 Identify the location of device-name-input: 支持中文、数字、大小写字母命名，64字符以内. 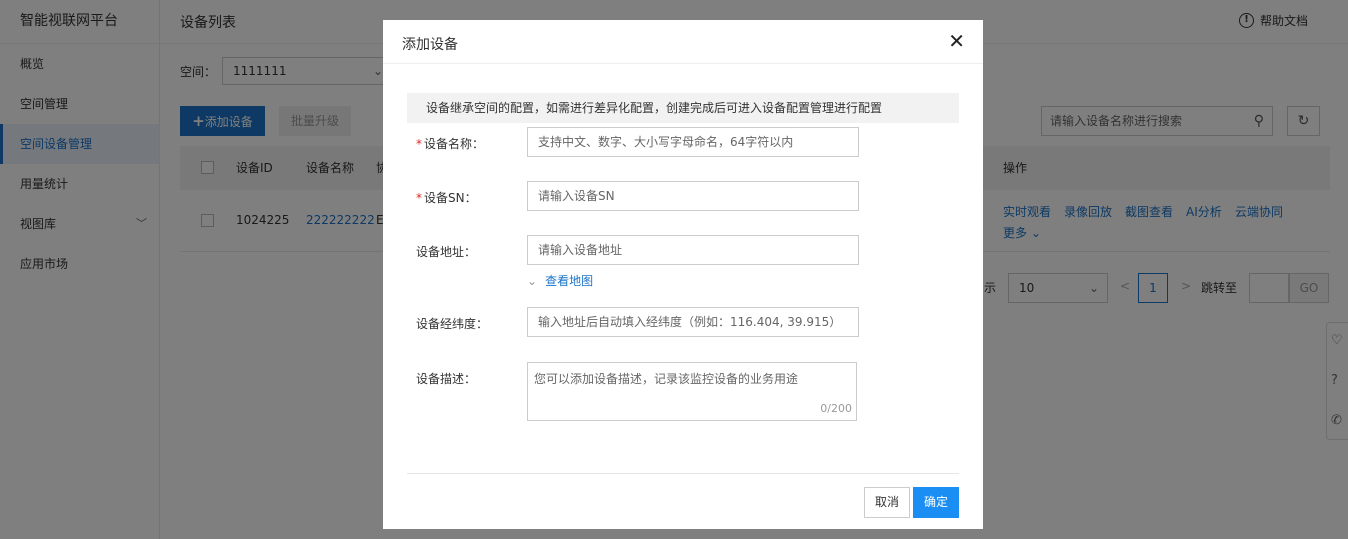
(693, 142).